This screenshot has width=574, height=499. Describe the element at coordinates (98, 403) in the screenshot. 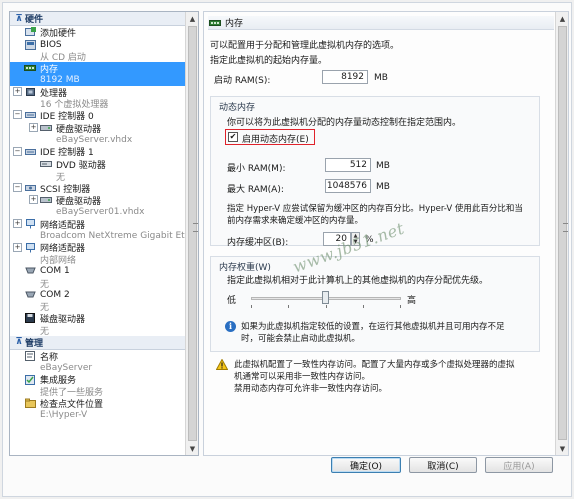

I see `sidebar-item-checkpoint-location: 检查点文件位置` at that location.